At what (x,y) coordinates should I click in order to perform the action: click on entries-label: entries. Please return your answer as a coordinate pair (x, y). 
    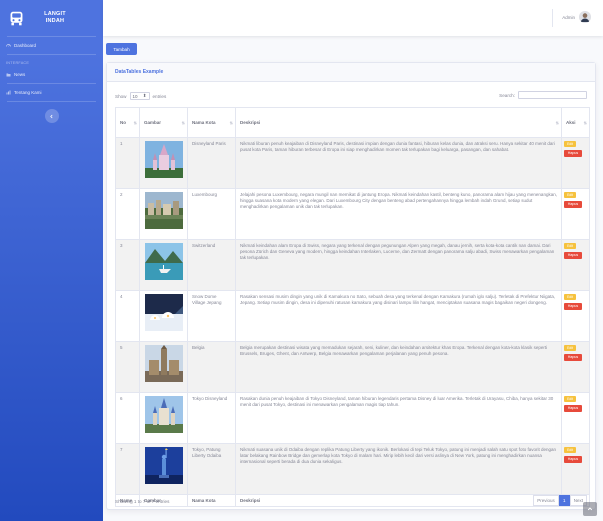
    Looking at the image, I should click on (159, 96).